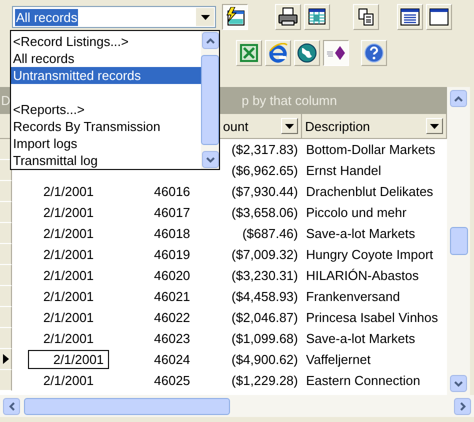 The height and width of the screenshot is (422, 474). I want to click on table-cell-text: Princesa Isabel Vinhos, so click(372, 317).